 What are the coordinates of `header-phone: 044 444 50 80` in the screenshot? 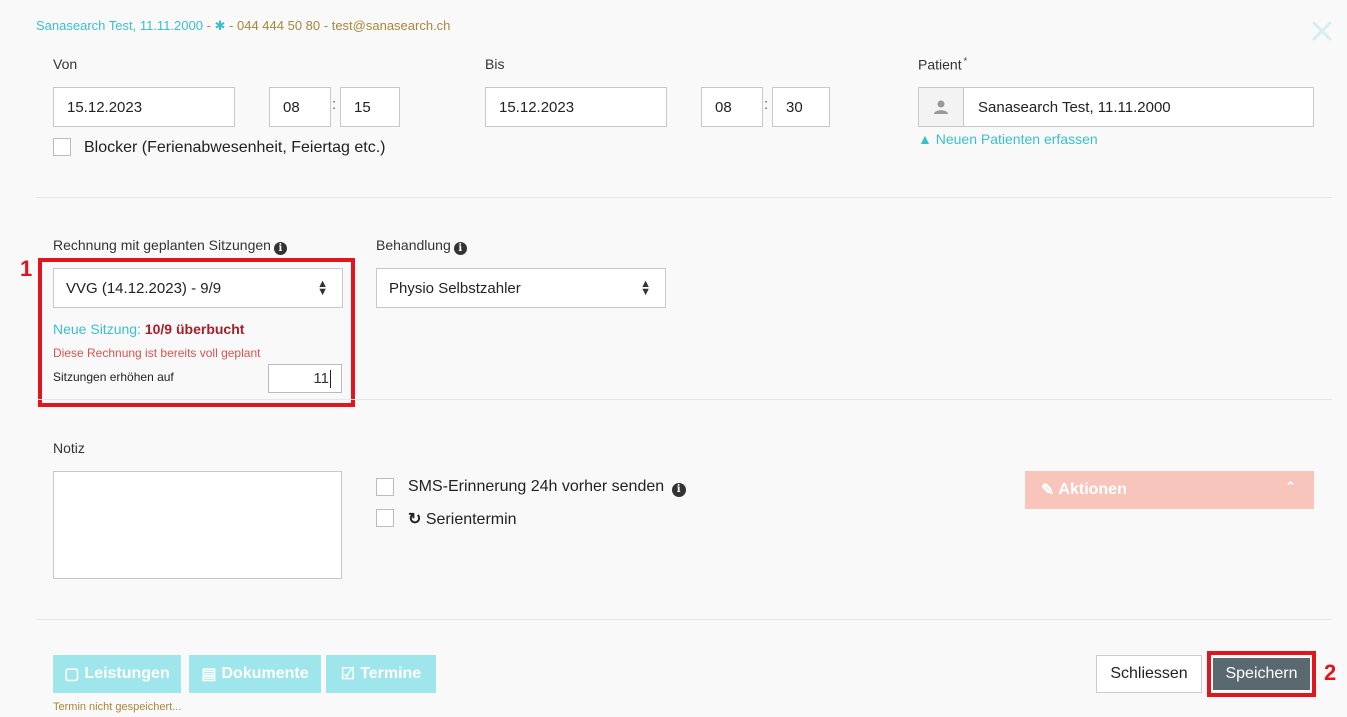 It's located at (279, 25).